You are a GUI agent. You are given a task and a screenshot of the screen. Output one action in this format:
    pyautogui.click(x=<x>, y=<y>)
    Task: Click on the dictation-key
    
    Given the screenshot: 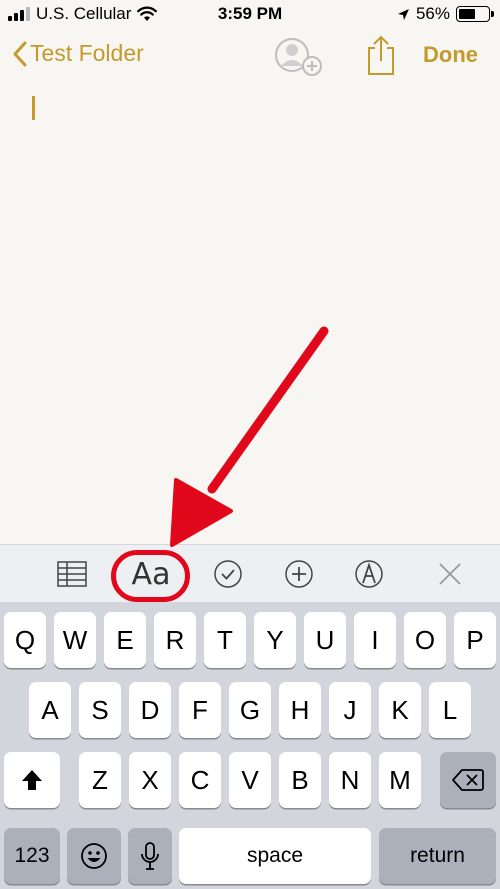 What is the action you would take?
    pyautogui.click(x=150, y=856)
    